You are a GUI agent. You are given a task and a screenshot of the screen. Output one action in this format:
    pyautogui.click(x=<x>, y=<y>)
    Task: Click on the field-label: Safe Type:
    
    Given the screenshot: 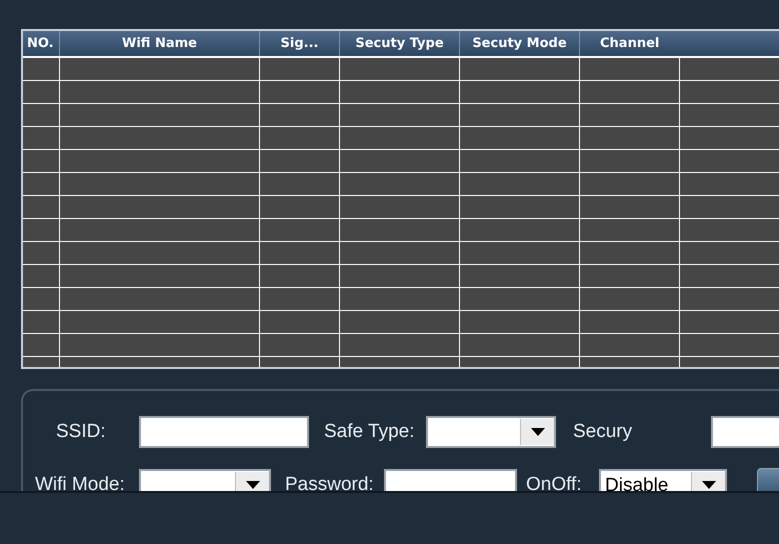 What is the action you would take?
    pyautogui.click(x=370, y=432)
    